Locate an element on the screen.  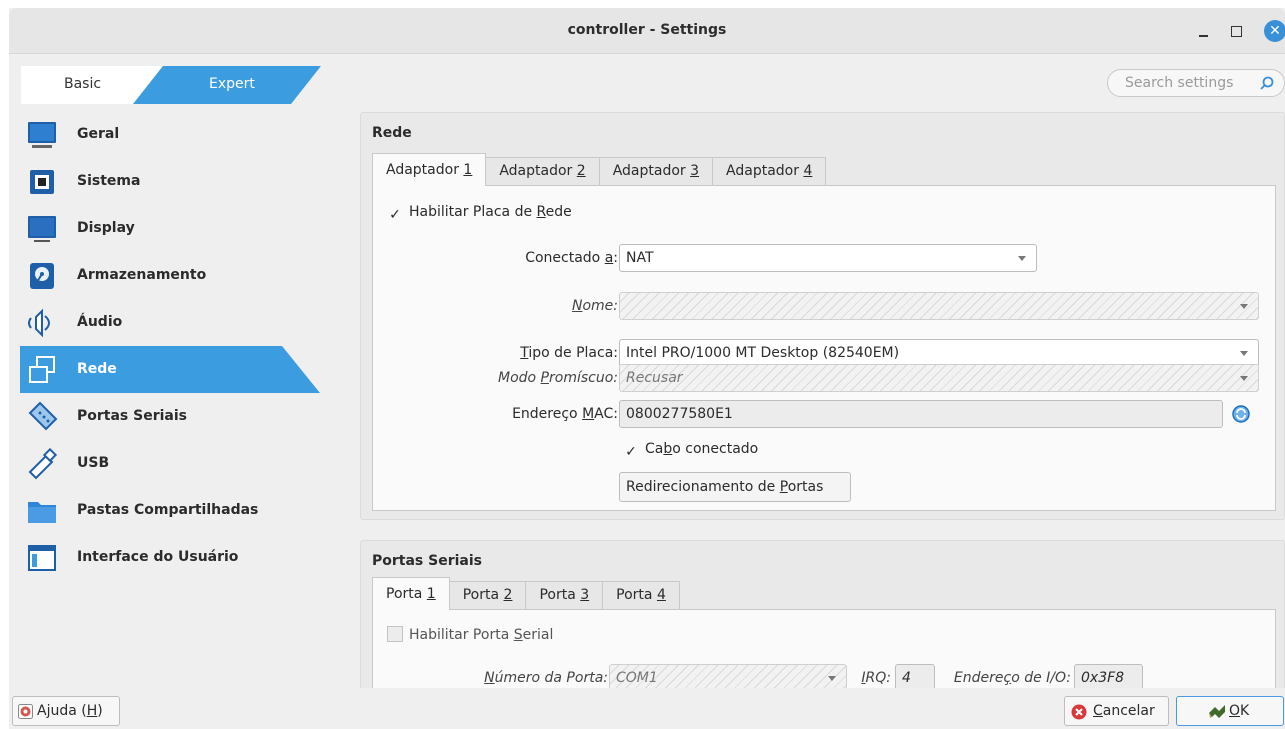
sidebar-item-label: Pastas Compartilhadas is located at coordinates (168, 510).